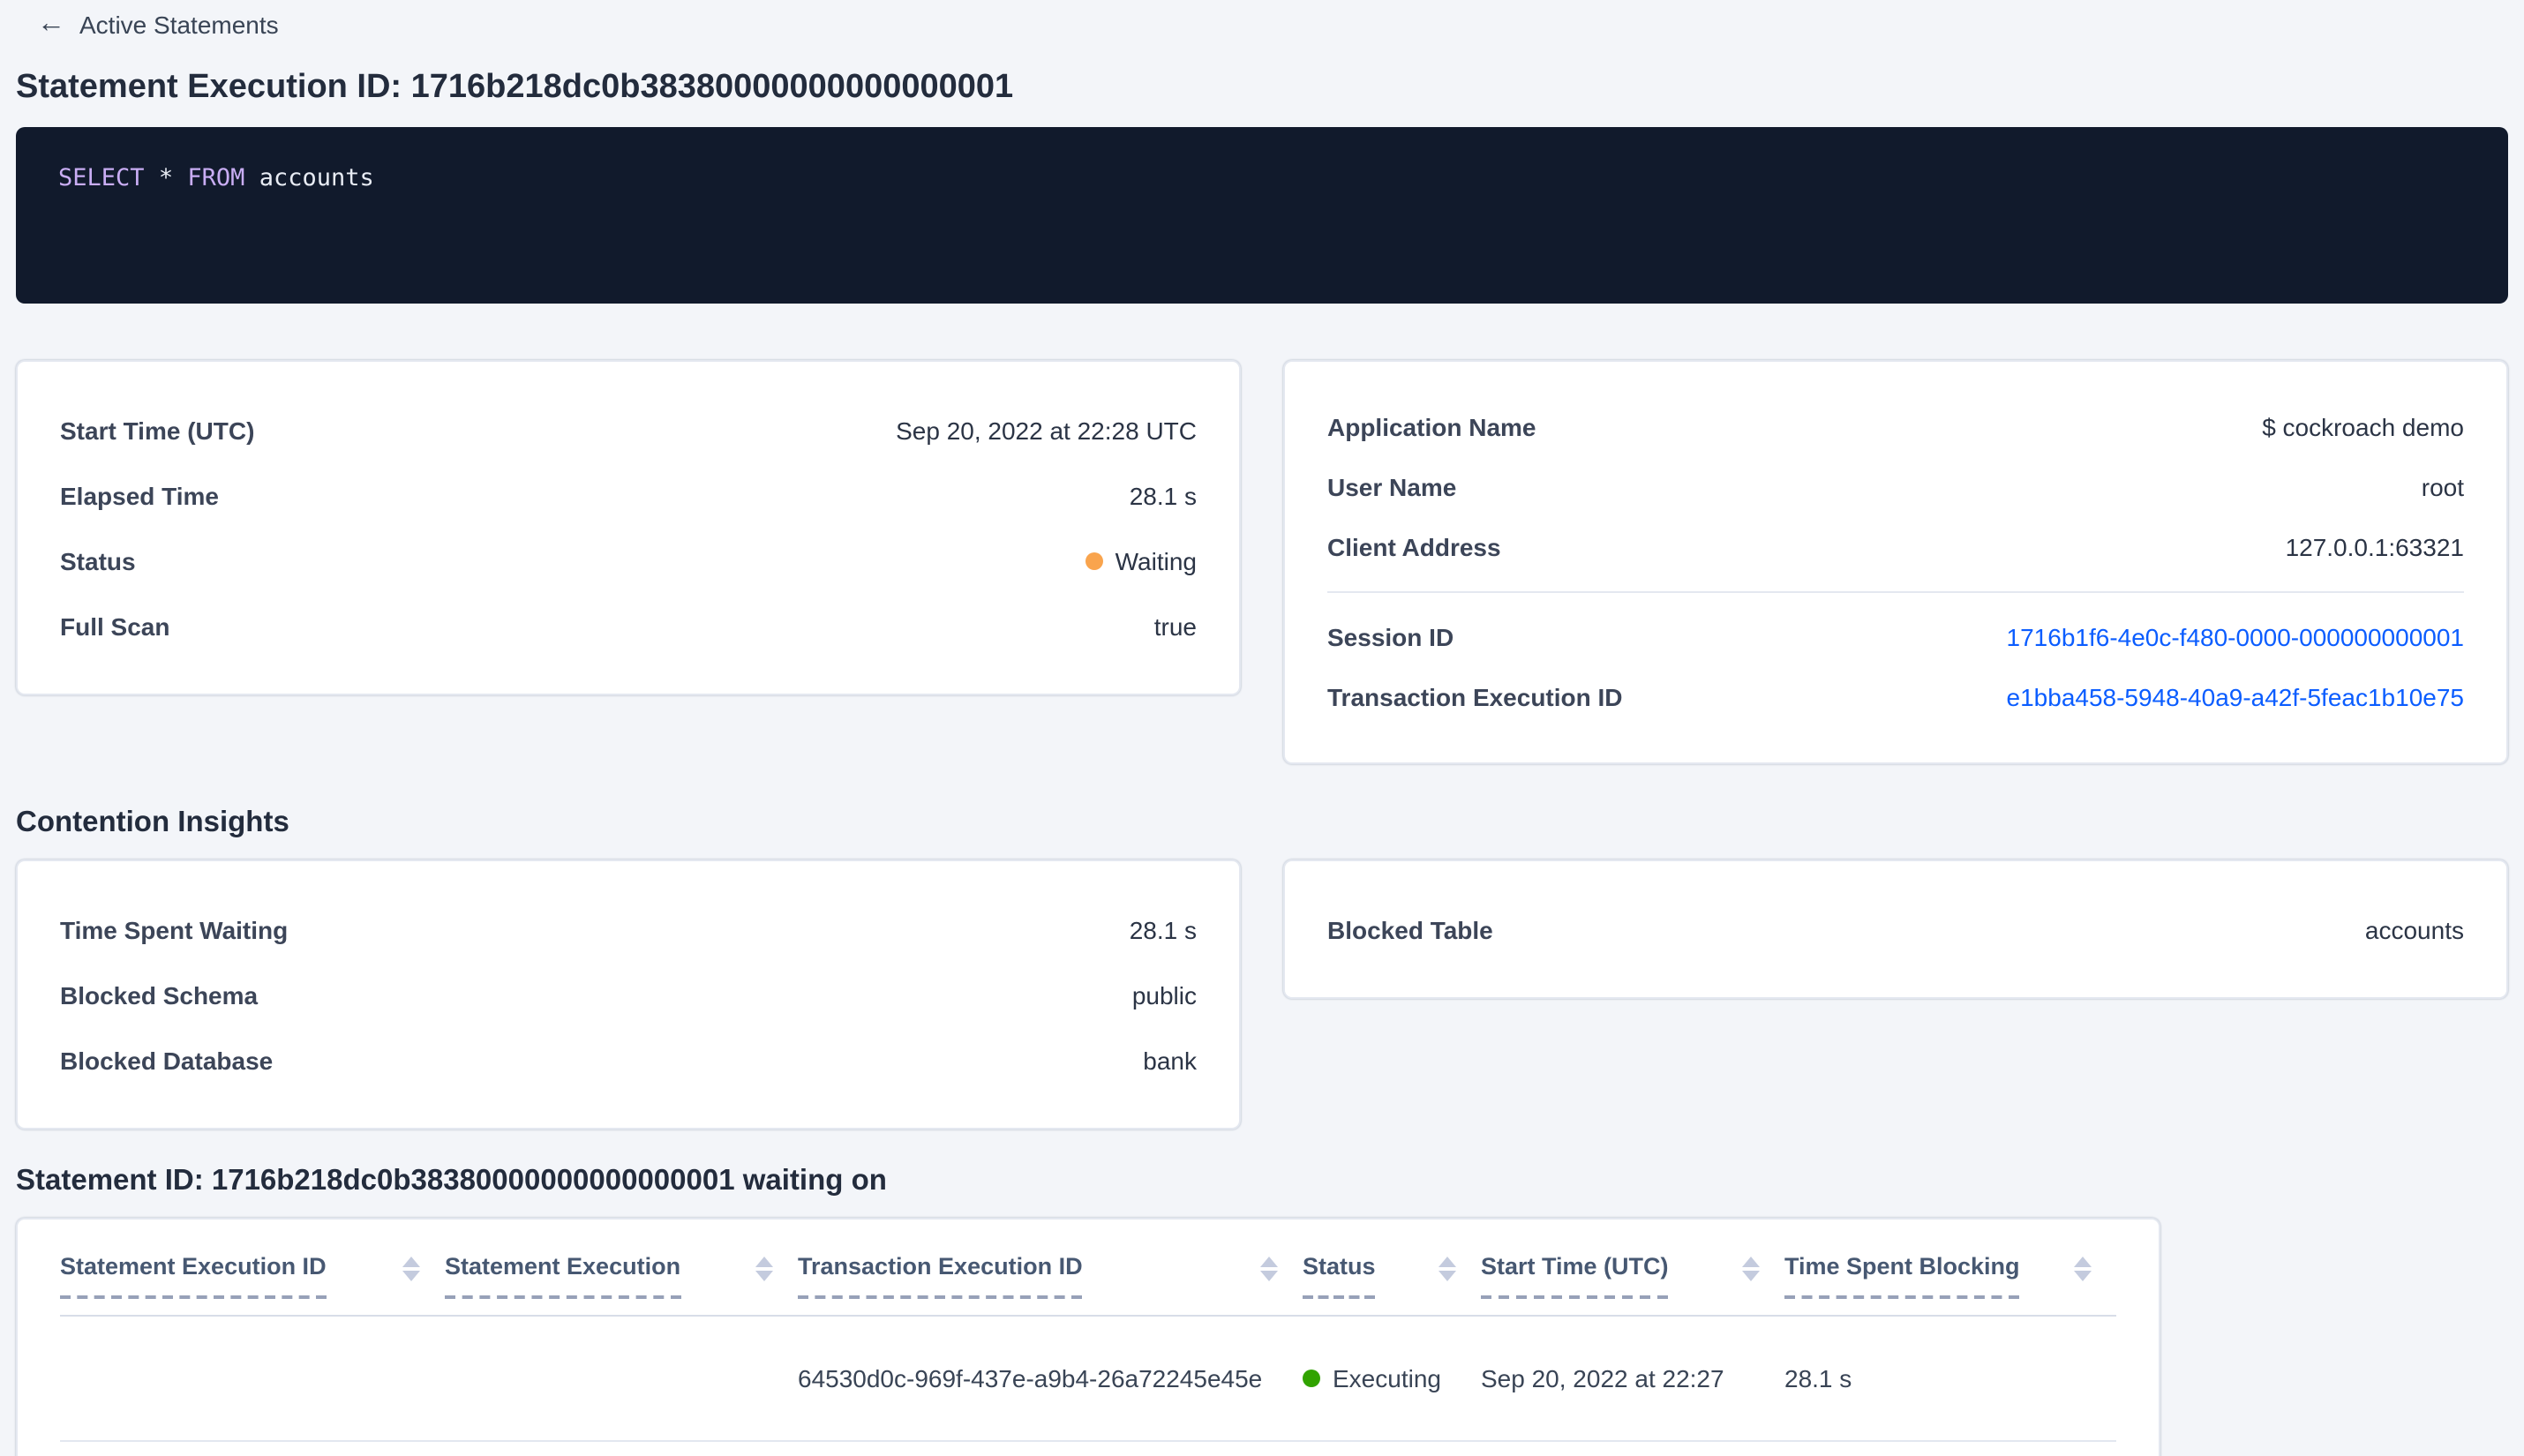 The width and height of the screenshot is (2524, 1456). Describe the element at coordinates (174, 929) in the screenshot. I see `detail-label: Time Spent Waiting` at that location.